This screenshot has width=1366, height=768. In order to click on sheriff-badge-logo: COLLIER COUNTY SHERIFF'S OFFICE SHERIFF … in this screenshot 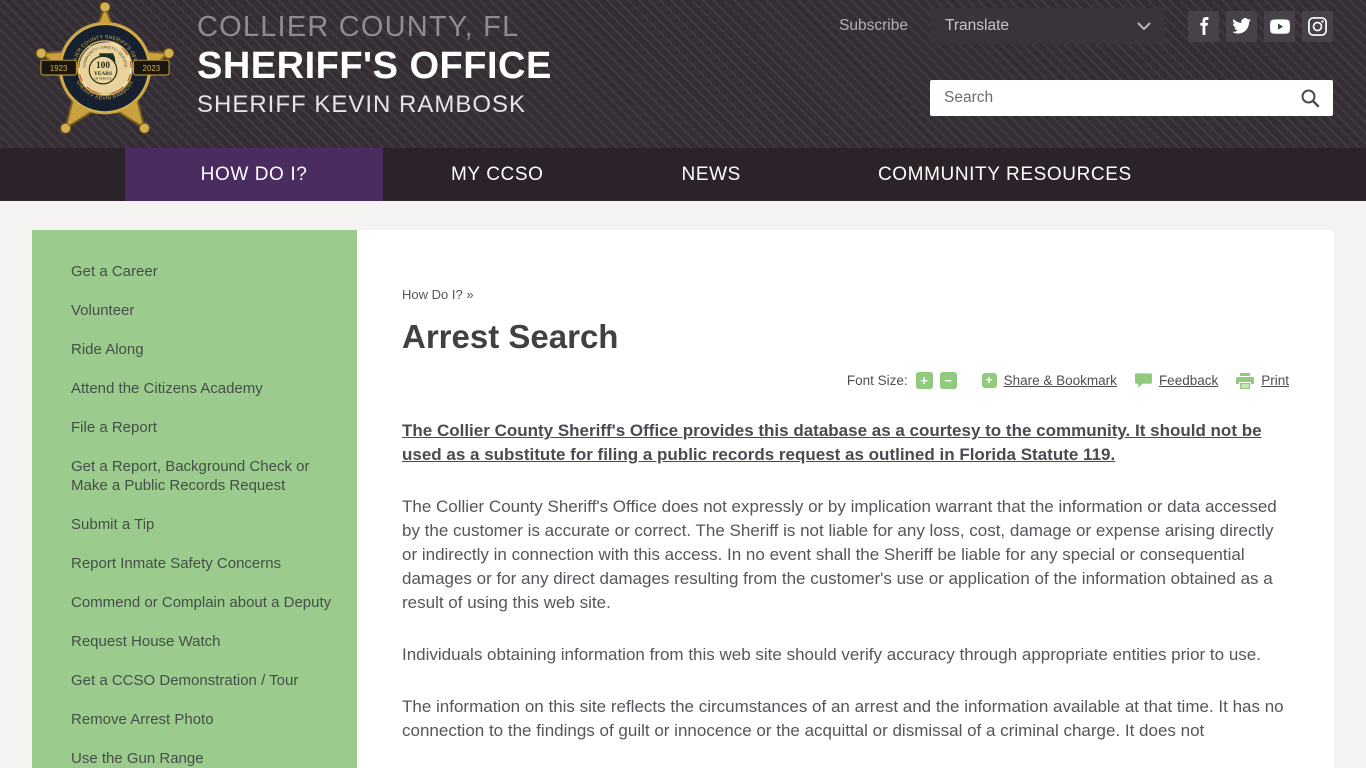, I will do `click(104, 72)`.